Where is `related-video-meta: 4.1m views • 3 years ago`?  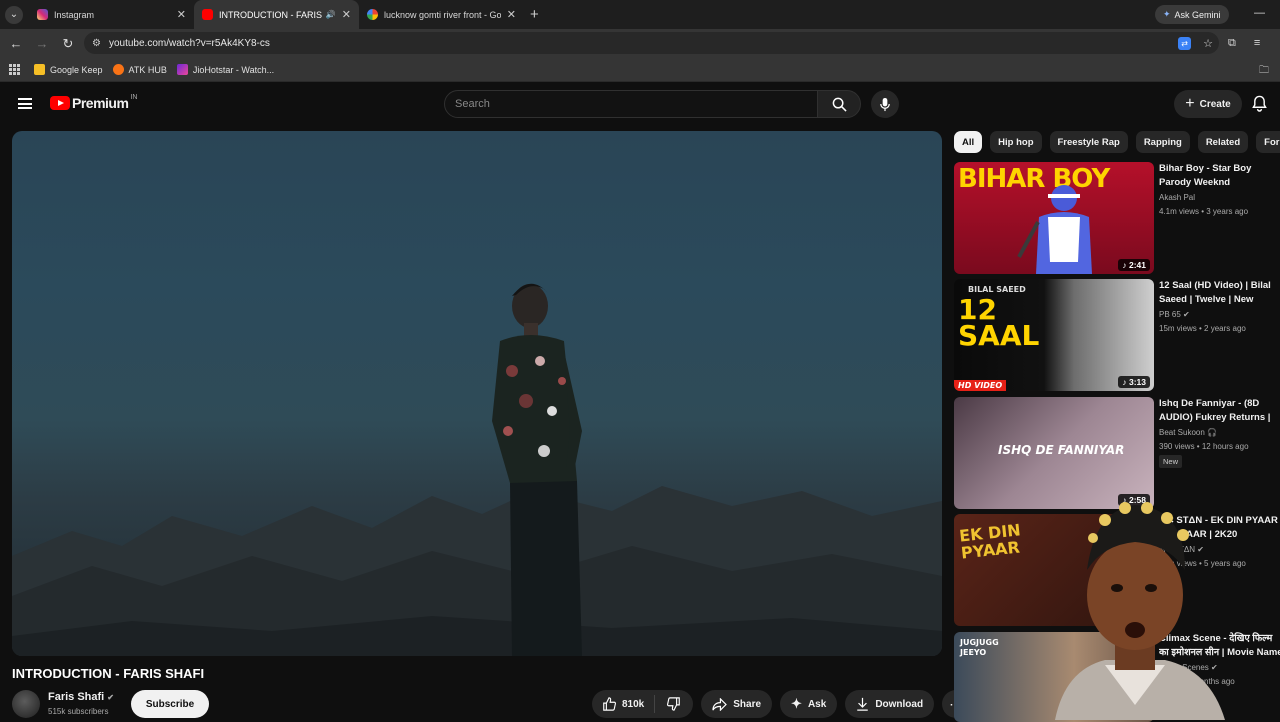
related-video-meta: 4.1m views • 3 years ago is located at coordinates (1204, 211).